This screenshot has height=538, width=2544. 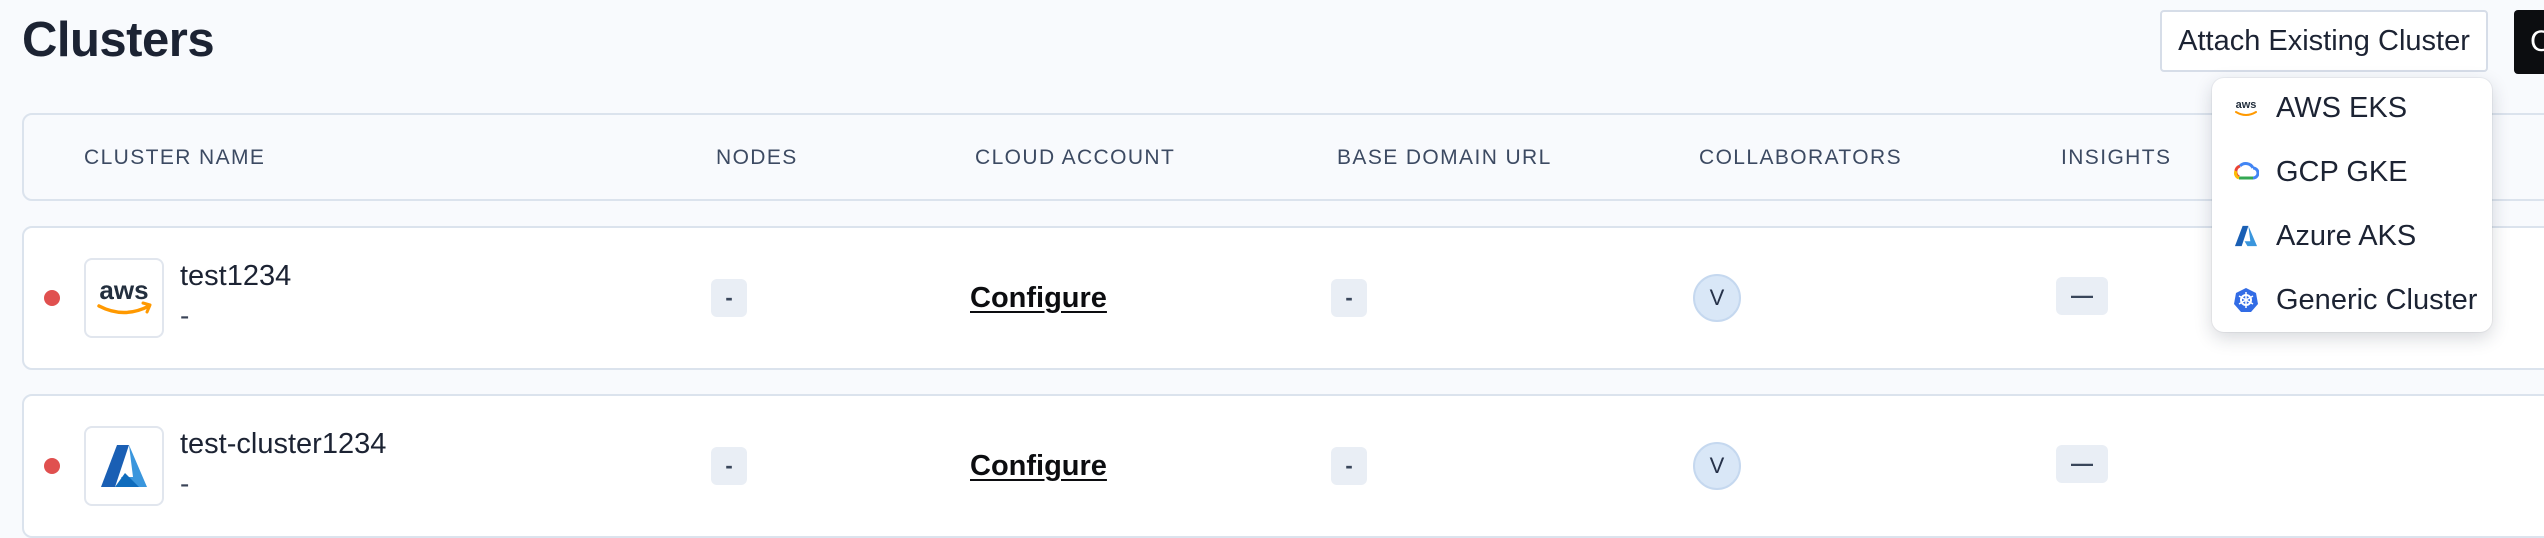 I want to click on dropdown-item-aws-eks: aws AWS EKS, so click(x=2352, y=108).